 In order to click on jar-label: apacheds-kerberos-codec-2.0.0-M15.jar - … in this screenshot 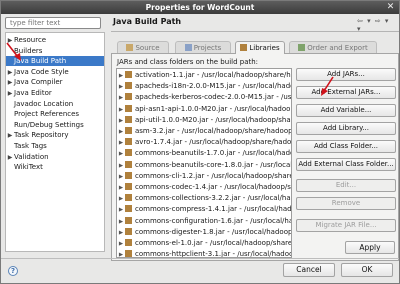, I will do `click(213, 97)`.